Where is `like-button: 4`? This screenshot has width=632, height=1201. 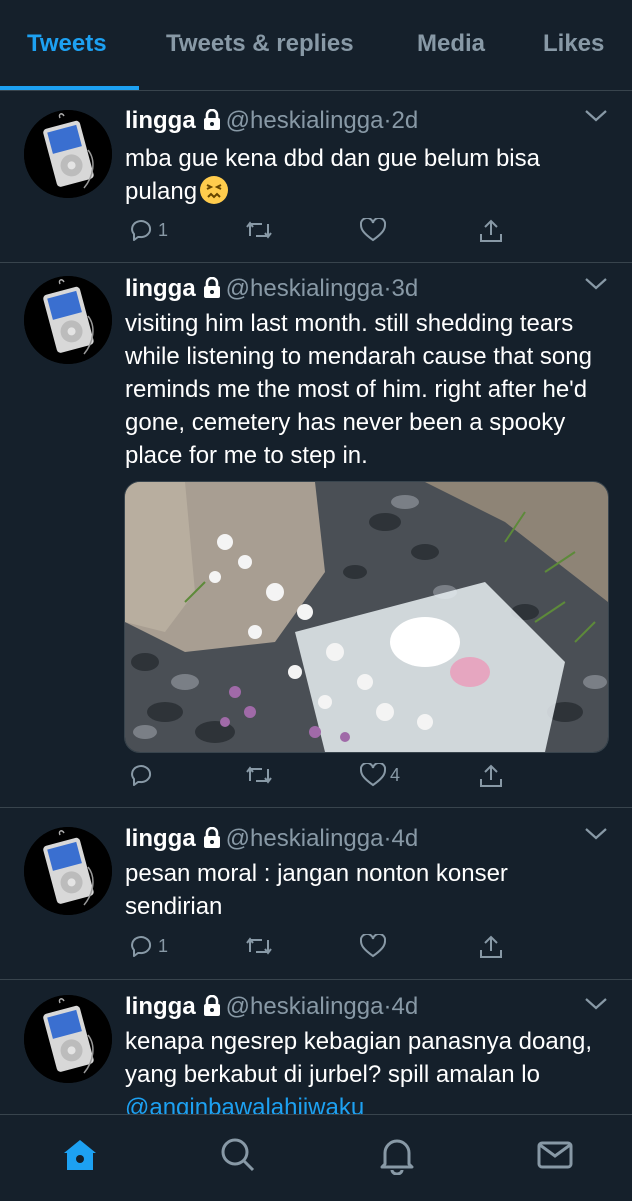 like-button: 4 is located at coordinates (380, 775).